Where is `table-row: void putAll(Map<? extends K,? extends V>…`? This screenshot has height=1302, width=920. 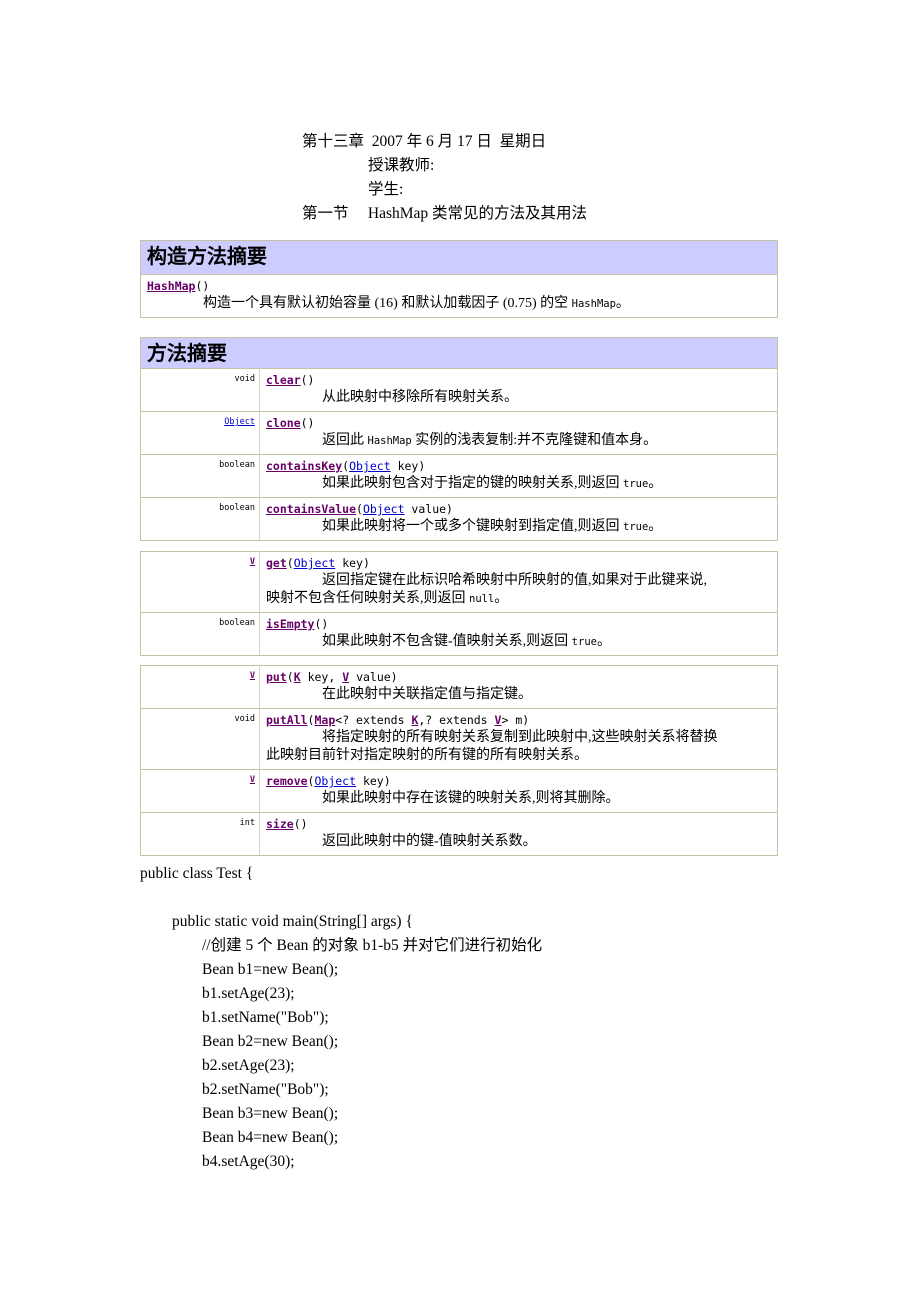 table-row: void putAll(Map<? extends K,? extends V>… is located at coordinates (459, 739).